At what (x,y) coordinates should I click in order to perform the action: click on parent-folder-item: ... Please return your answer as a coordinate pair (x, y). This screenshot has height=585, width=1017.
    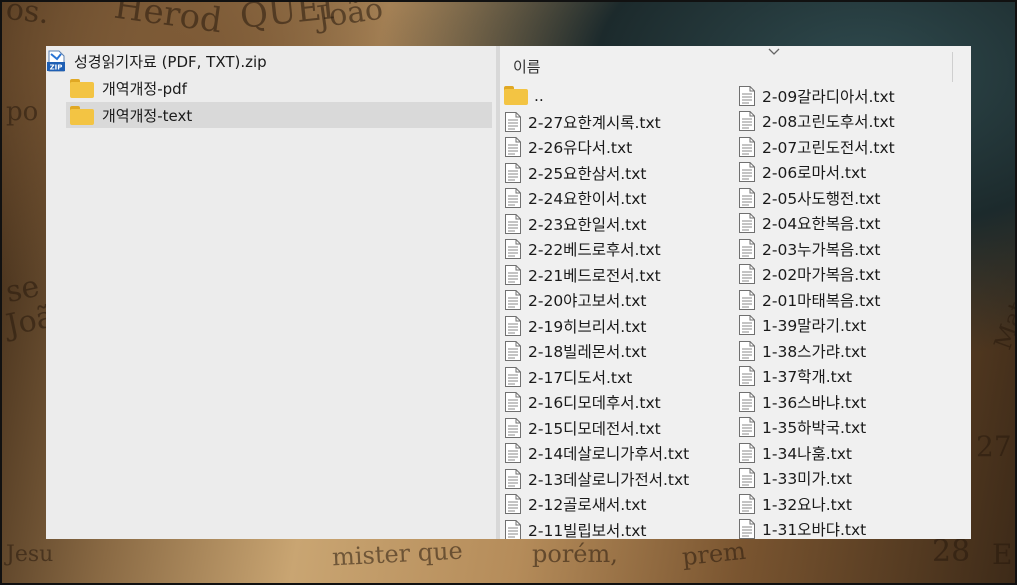
    Looking at the image, I should click on (524, 95).